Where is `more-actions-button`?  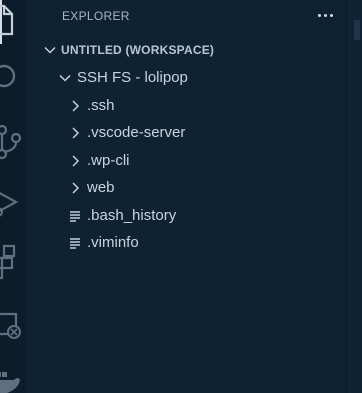 more-actions-button is located at coordinates (325, 15).